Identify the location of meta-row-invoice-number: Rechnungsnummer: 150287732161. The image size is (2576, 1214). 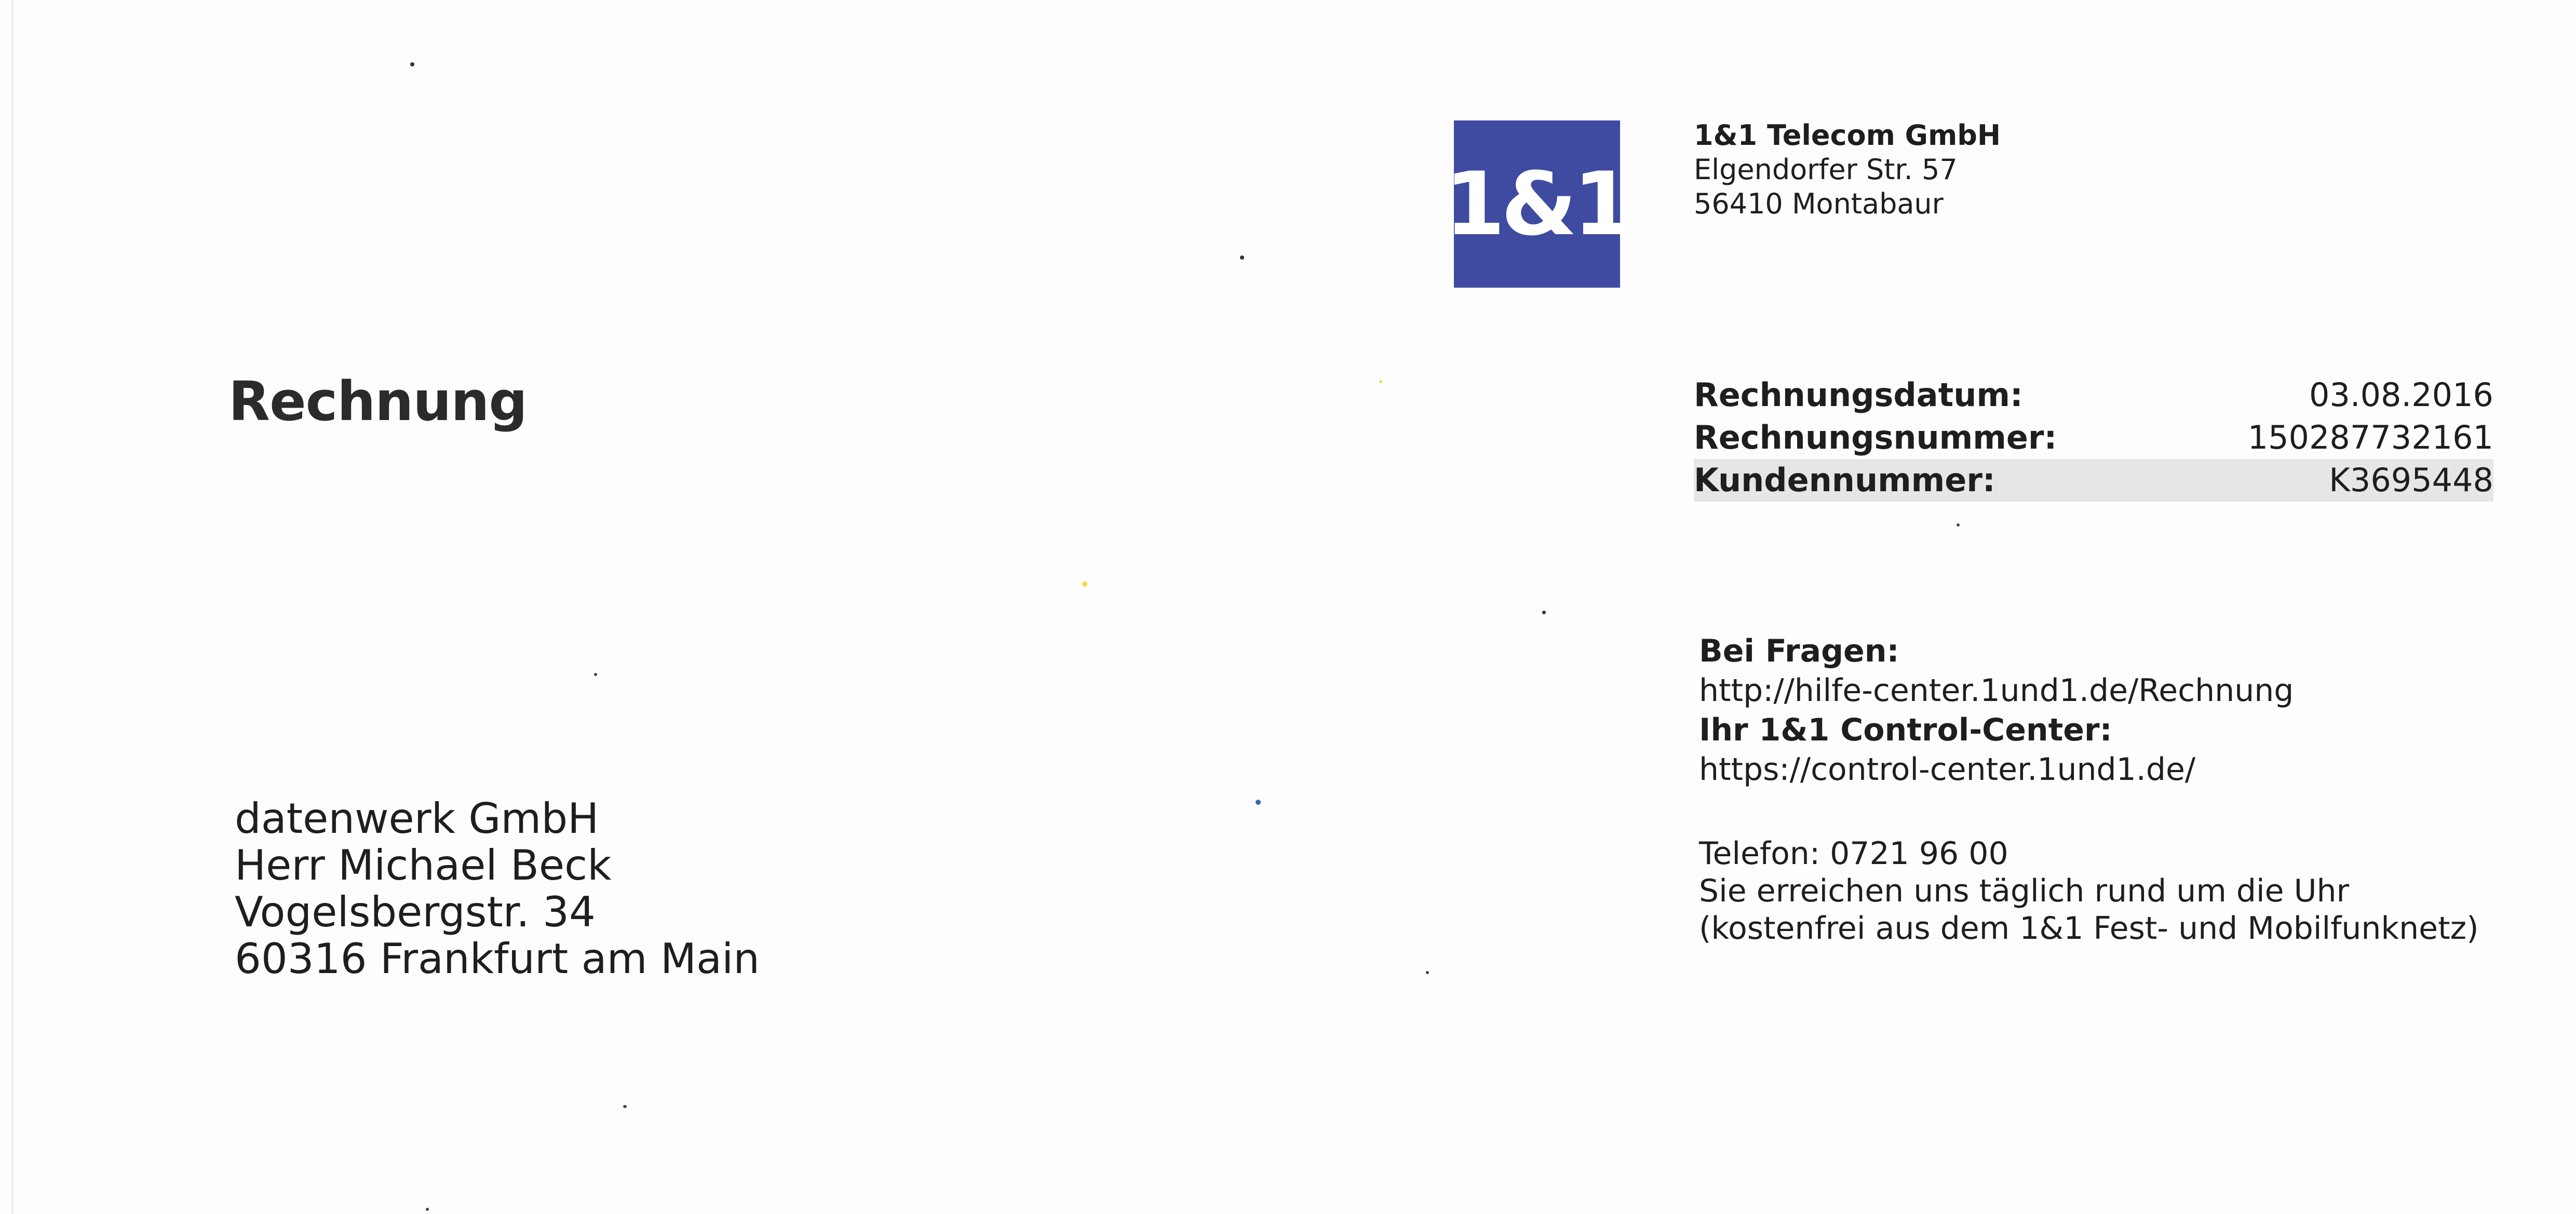
(2093, 437).